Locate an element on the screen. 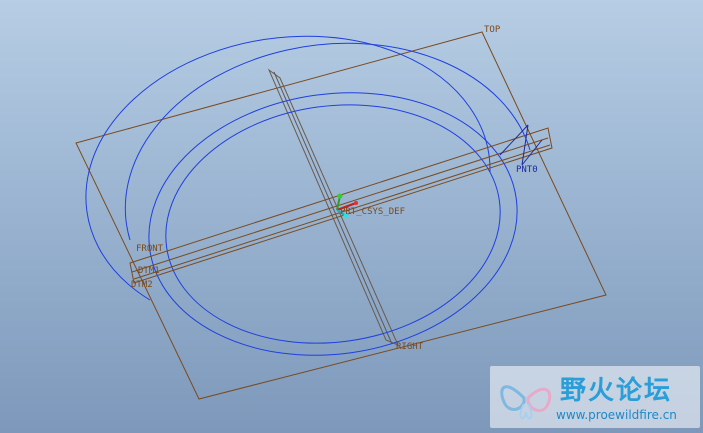  pnt0-label: PNT0 is located at coordinates (527, 170).